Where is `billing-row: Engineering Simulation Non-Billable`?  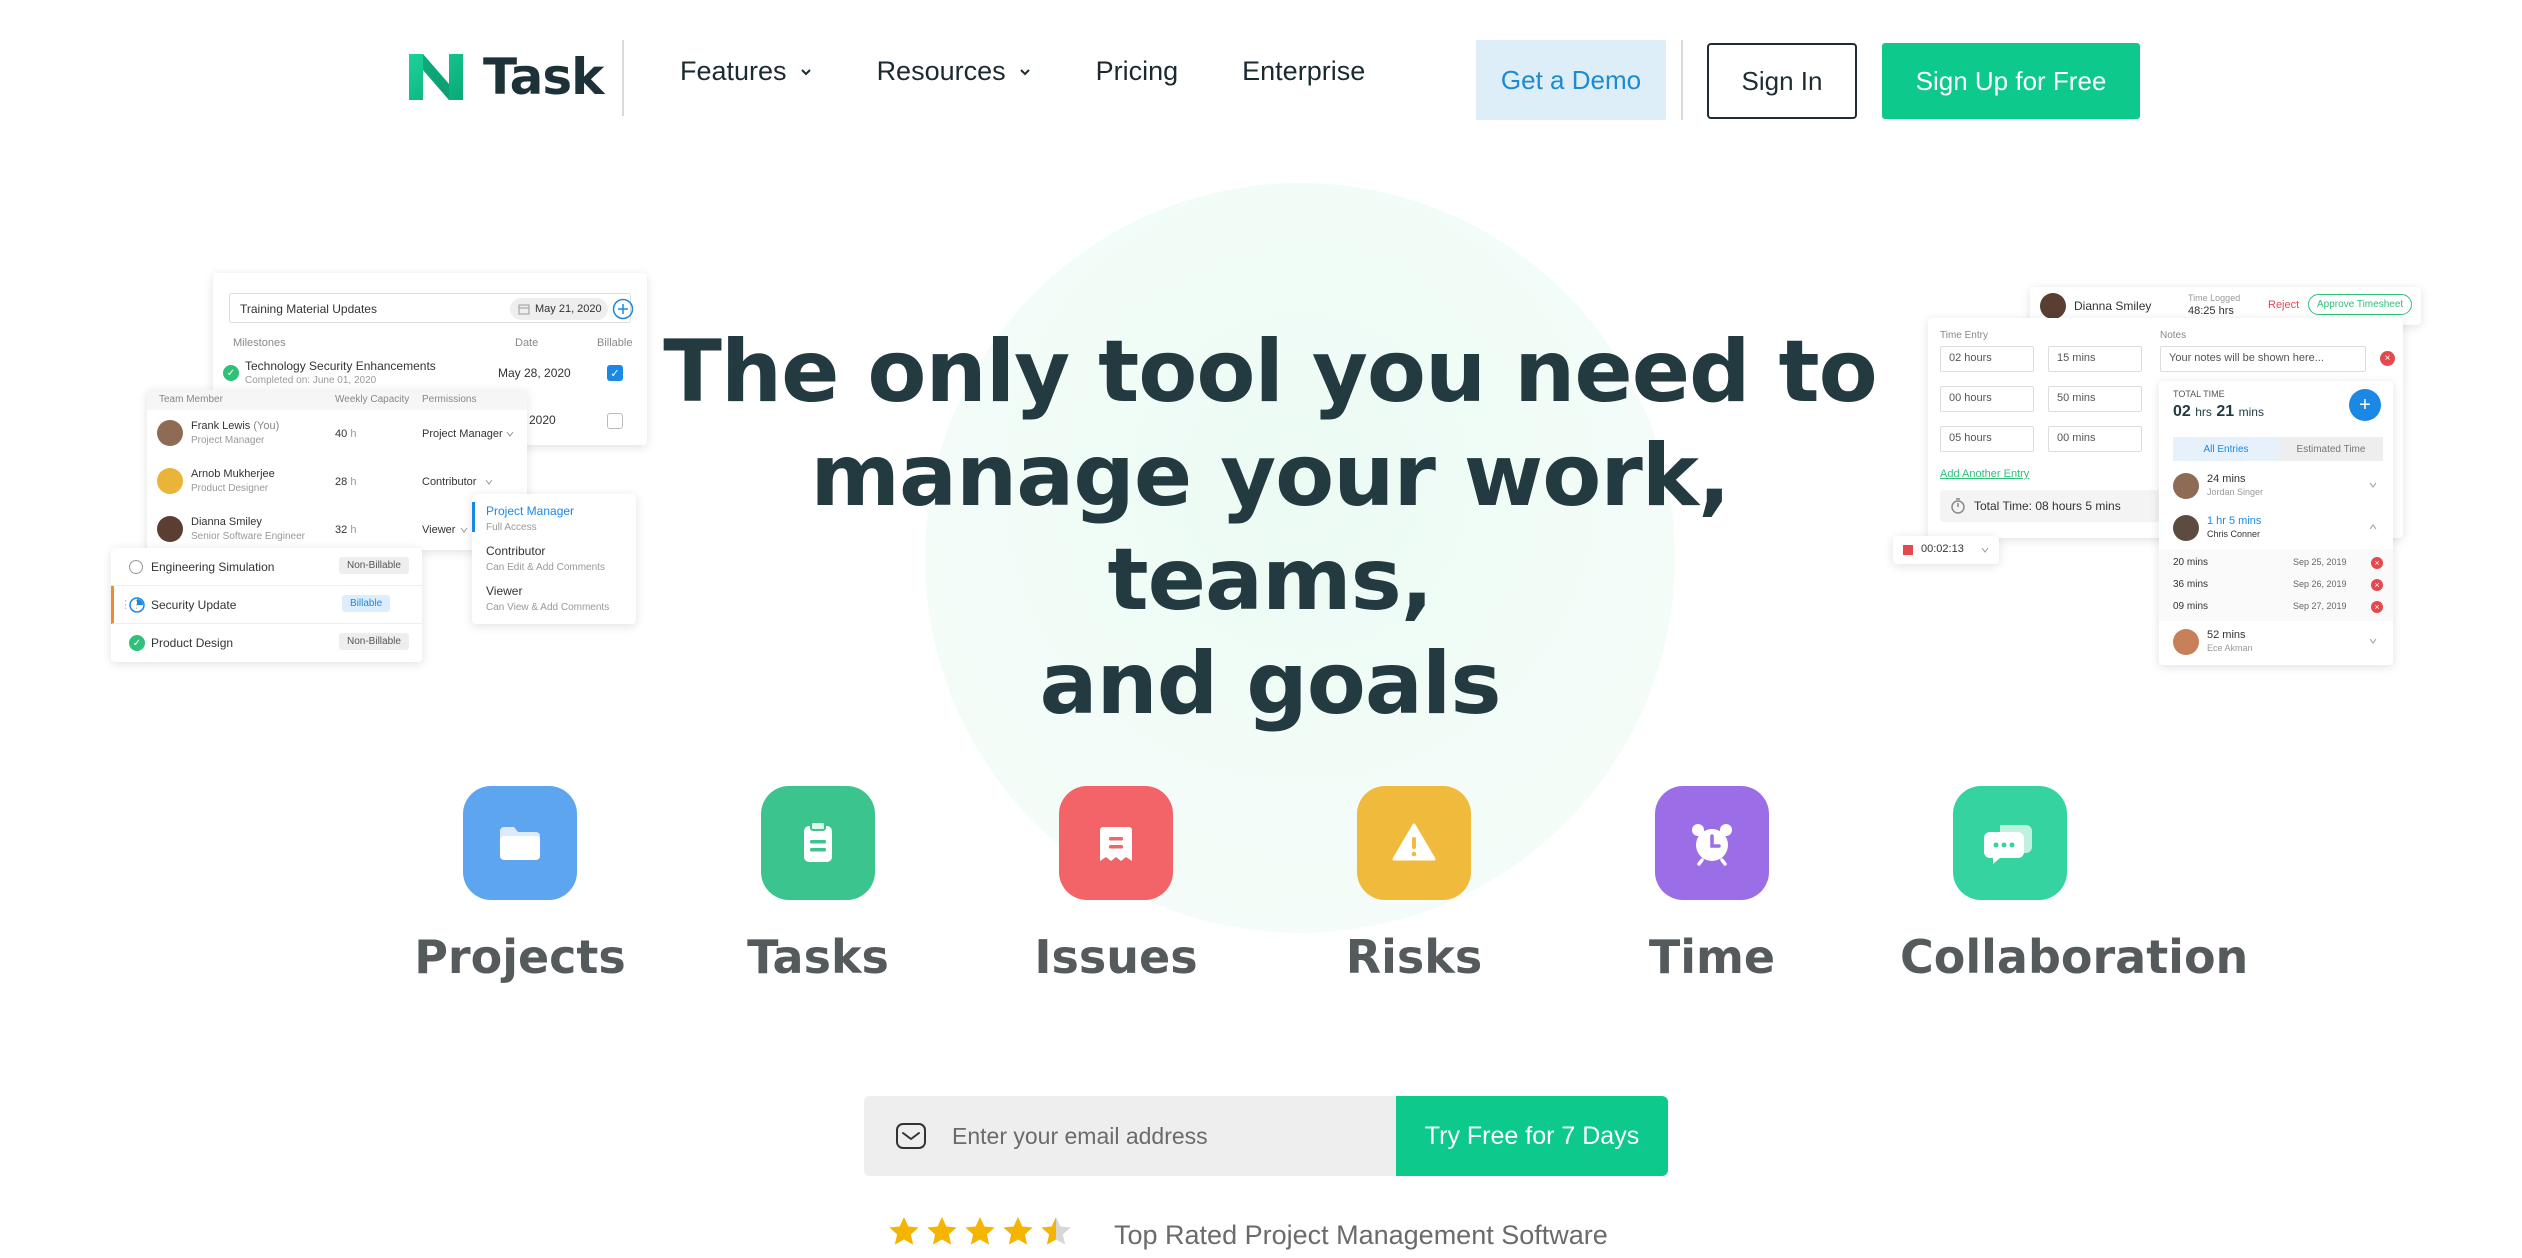 billing-row: Engineering Simulation Non-Billable is located at coordinates (266, 567).